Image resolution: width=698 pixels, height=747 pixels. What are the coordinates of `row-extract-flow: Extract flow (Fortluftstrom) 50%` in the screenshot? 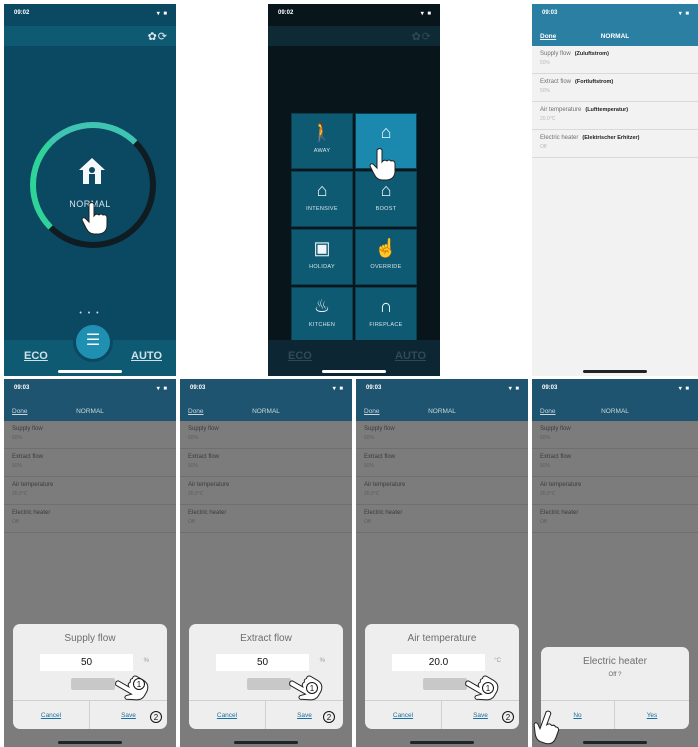 It's located at (615, 88).